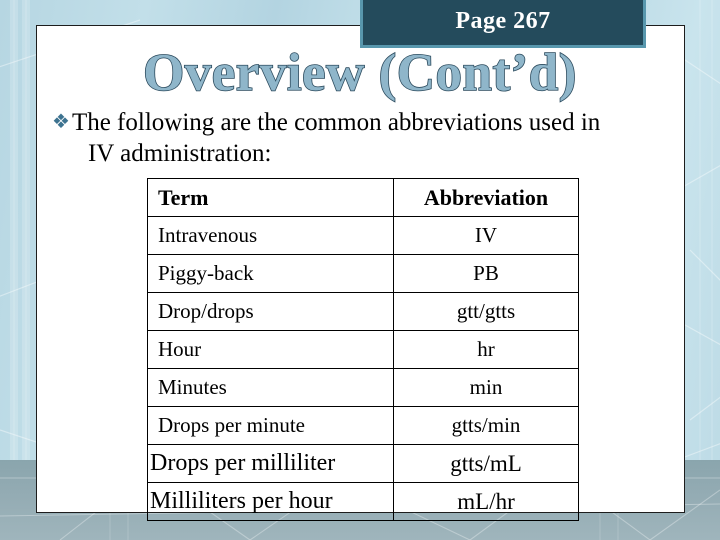 This screenshot has height=540, width=720. I want to click on column-header-abbreviation: Abbreviation, so click(486, 197).